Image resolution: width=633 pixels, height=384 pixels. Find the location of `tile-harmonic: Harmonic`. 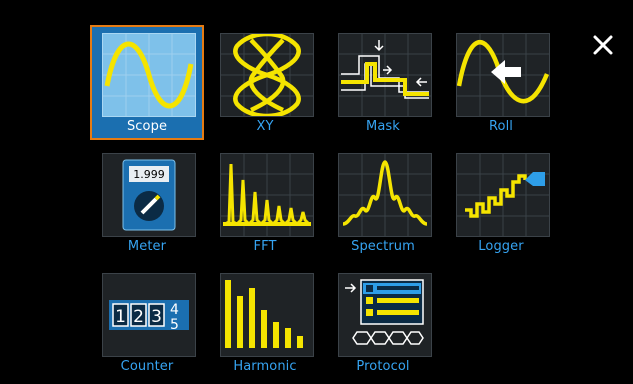

tile-harmonic: Harmonic is located at coordinates (265, 322).